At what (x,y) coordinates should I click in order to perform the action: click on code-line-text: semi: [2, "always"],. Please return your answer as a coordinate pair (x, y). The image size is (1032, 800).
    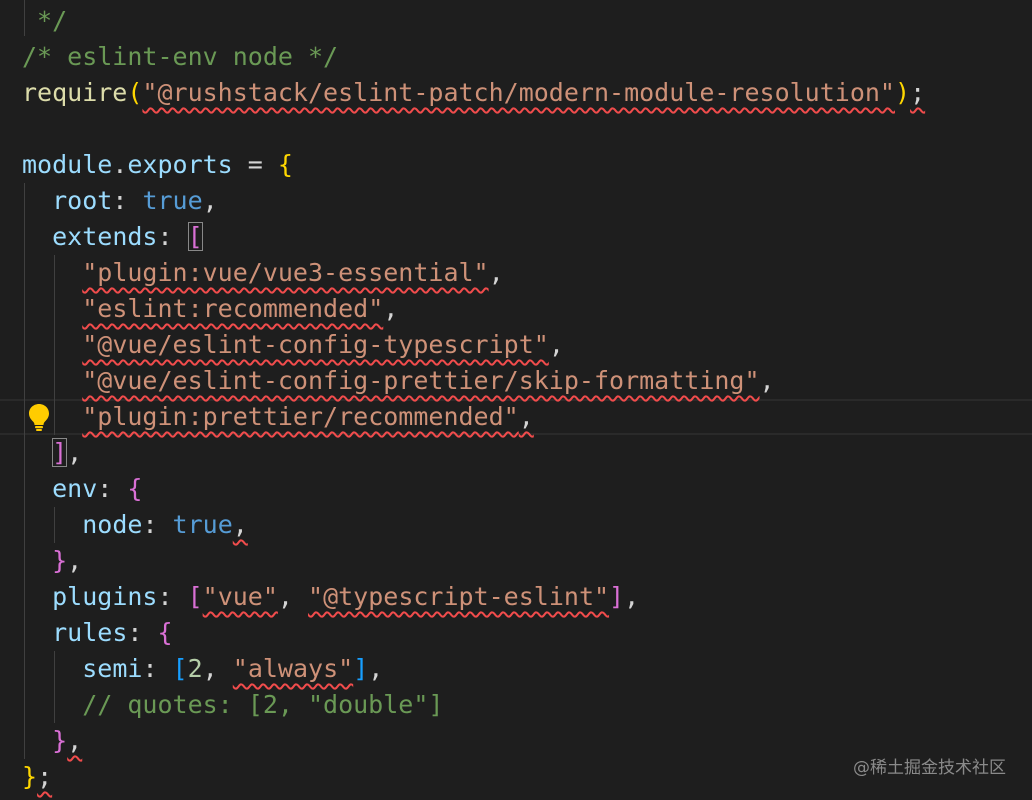
    Looking at the image, I should click on (202, 669).